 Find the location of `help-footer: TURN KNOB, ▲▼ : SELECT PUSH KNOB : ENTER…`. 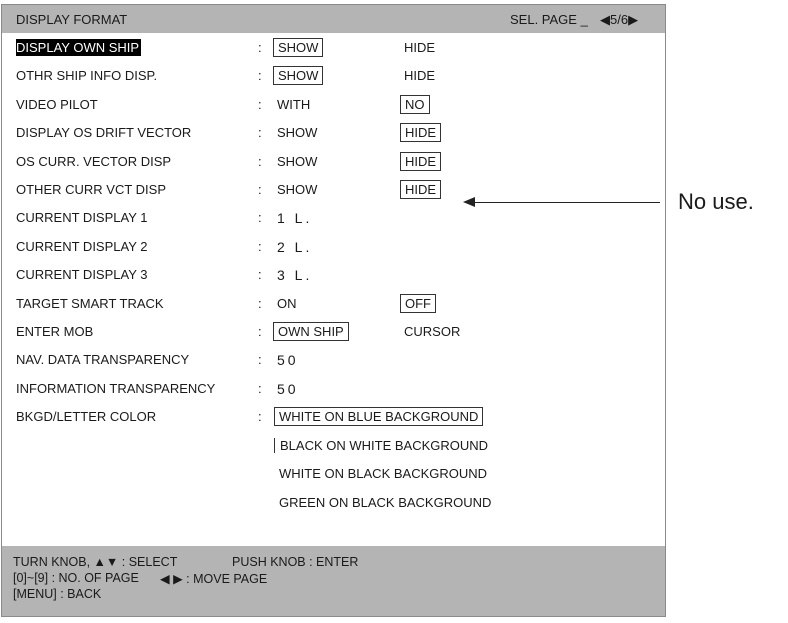

help-footer: TURN KNOB, ▲▼ : SELECT PUSH KNOB : ENTER… is located at coordinates (333, 581).